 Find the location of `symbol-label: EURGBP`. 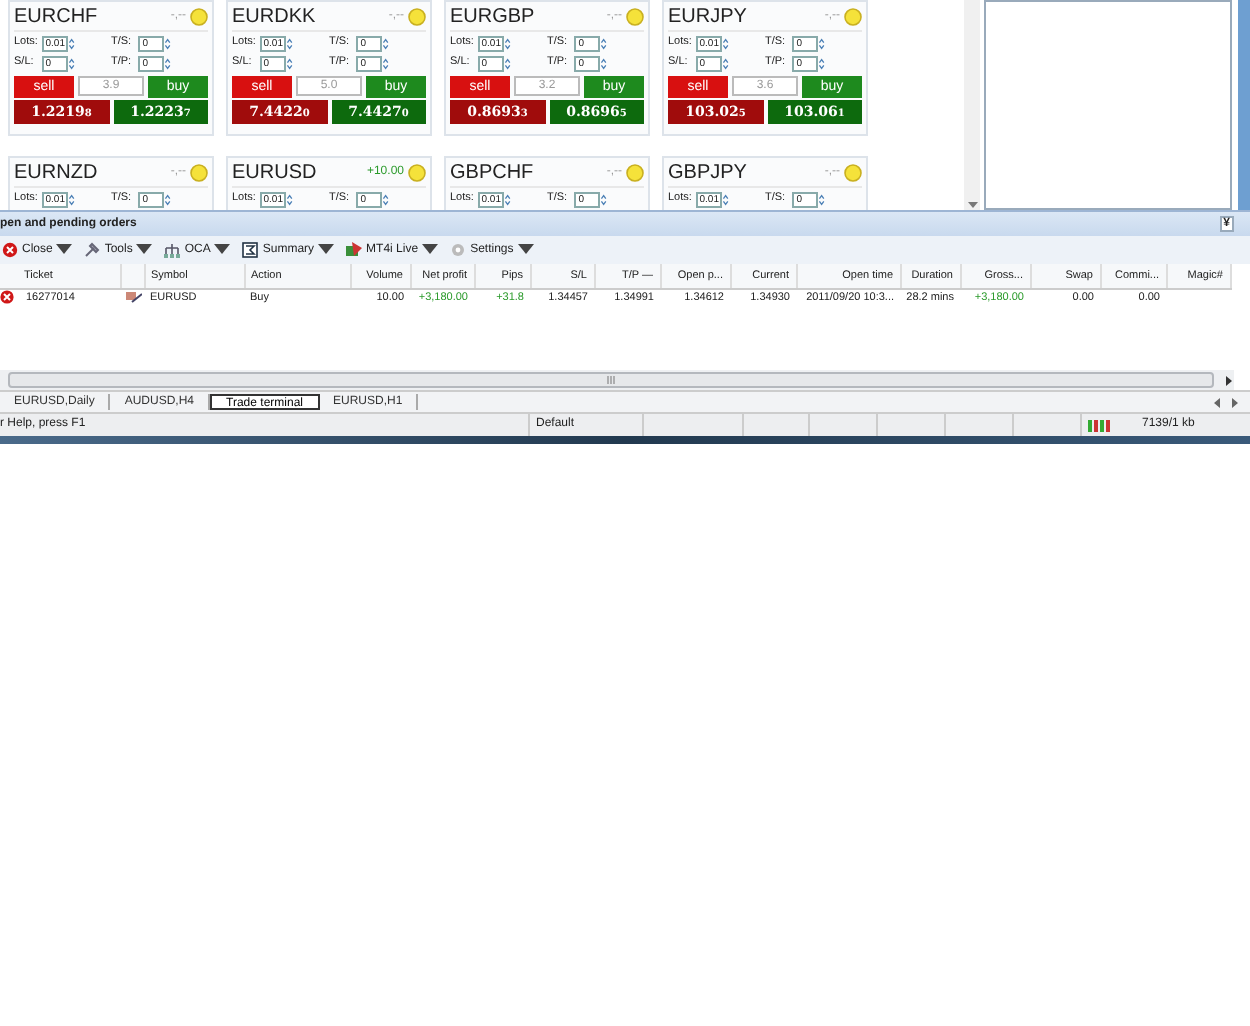

symbol-label: EURGBP is located at coordinates (492, 18).